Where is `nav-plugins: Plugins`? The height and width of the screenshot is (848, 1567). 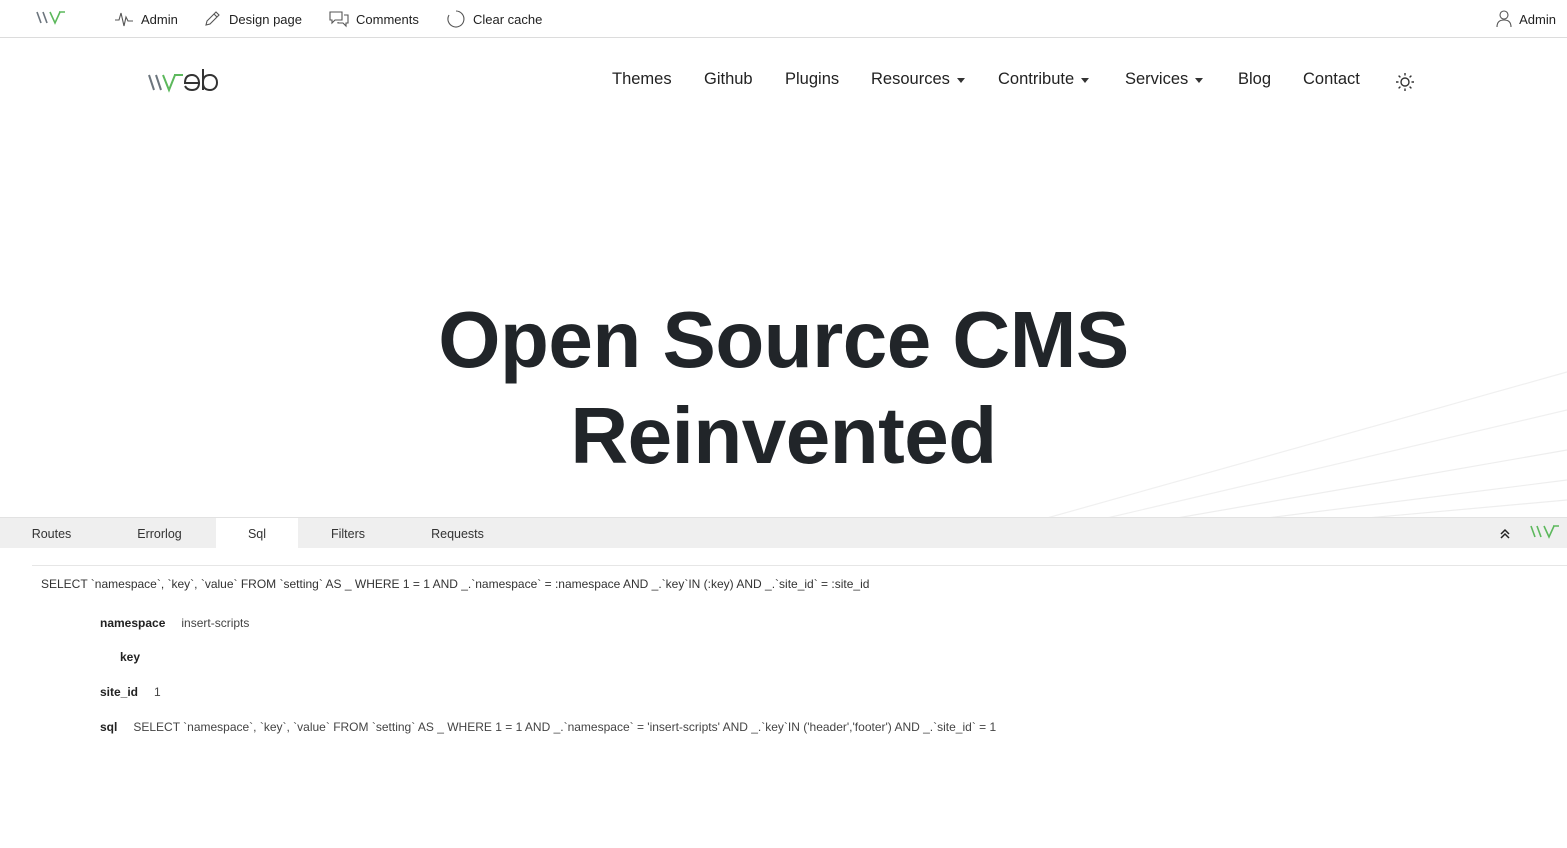 nav-plugins: Plugins is located at coordinates (812, 79).